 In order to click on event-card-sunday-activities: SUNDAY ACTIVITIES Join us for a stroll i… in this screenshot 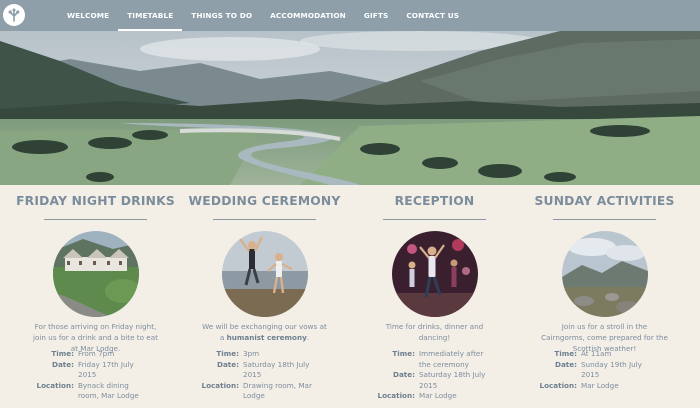, I will do `click(604, 296)`.